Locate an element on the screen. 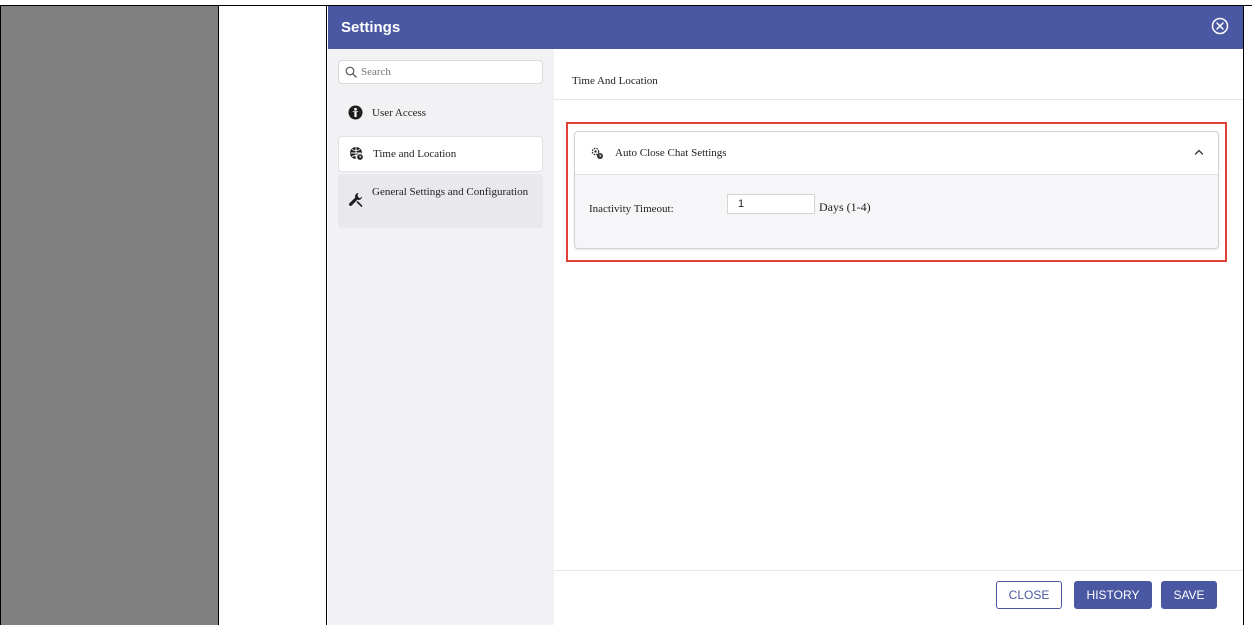  footer-divider is located at coordinates (898, 570).